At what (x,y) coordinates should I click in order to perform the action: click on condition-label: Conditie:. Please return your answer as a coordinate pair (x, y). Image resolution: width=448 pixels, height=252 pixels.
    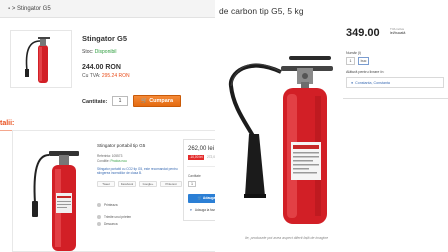
    Looking at the image, I should click on (103, 161).